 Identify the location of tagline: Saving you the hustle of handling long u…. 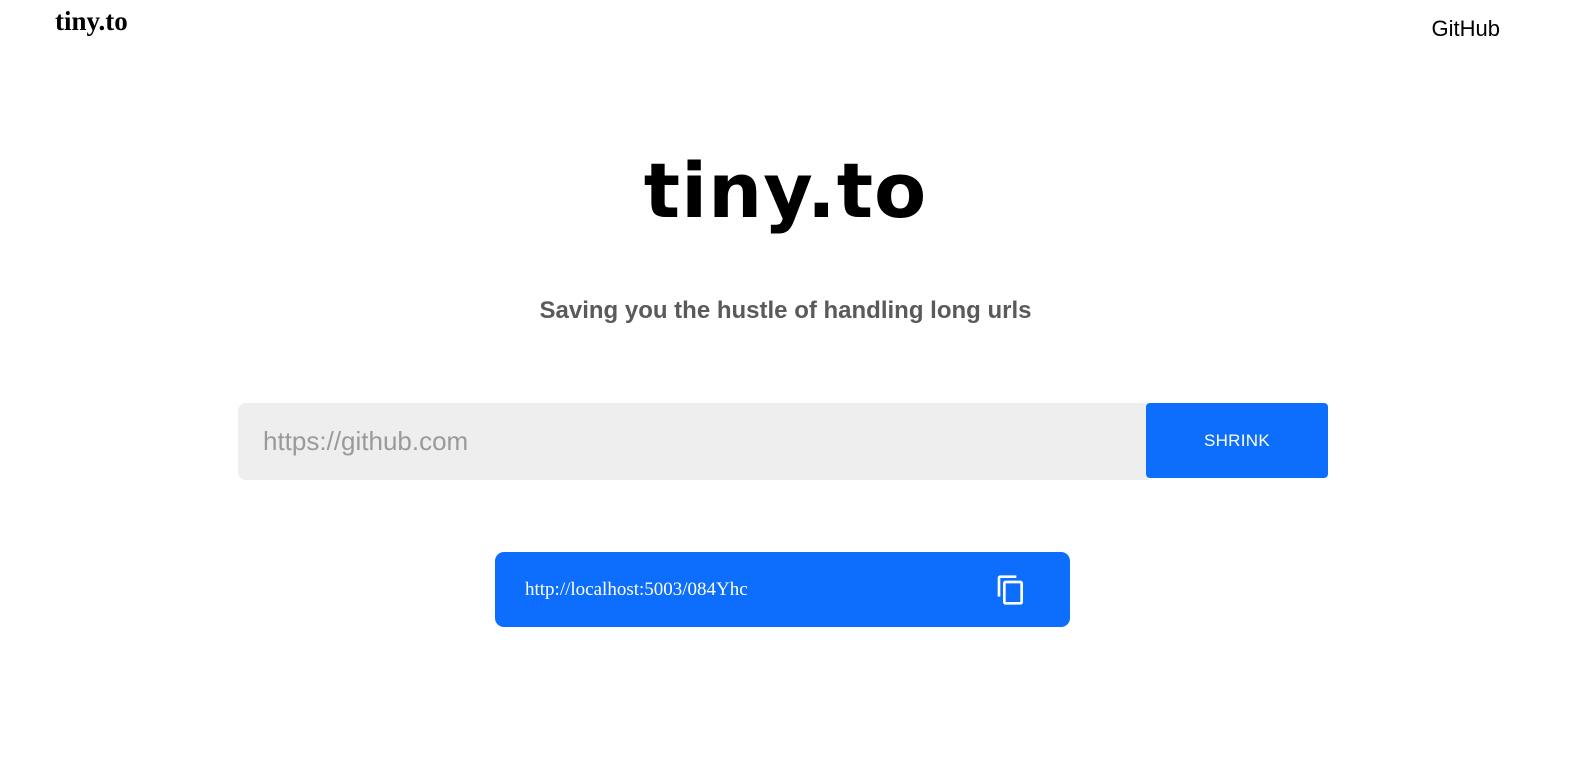
(785, 310).